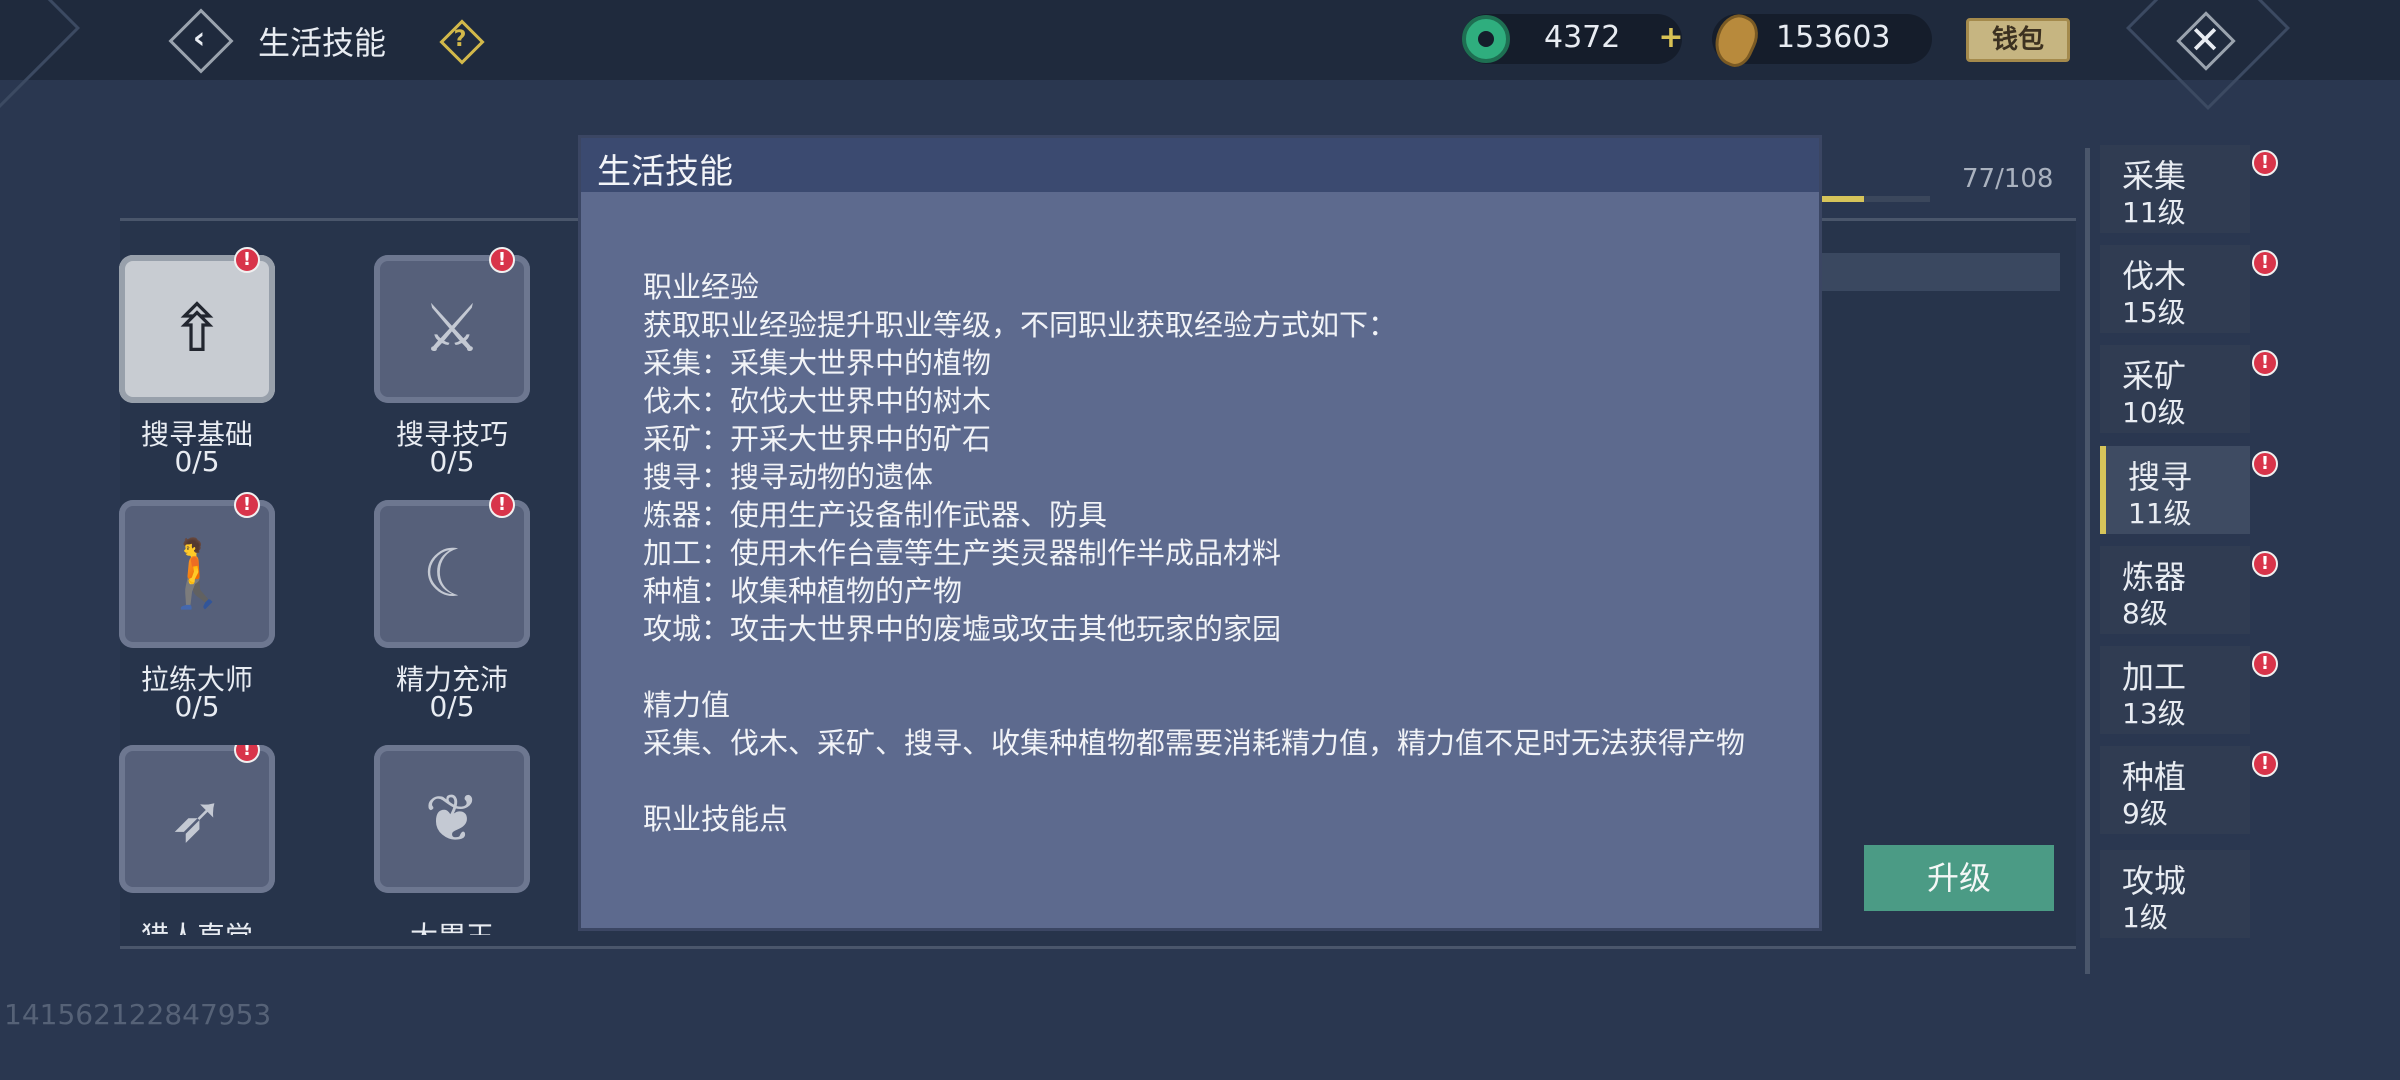 The width and height of the screenshot is (2400, 1080). What do you see at coordinates (2154, 312) in the screenshot?
I see `category-level: 15级` at bounding box center [2154, 312].